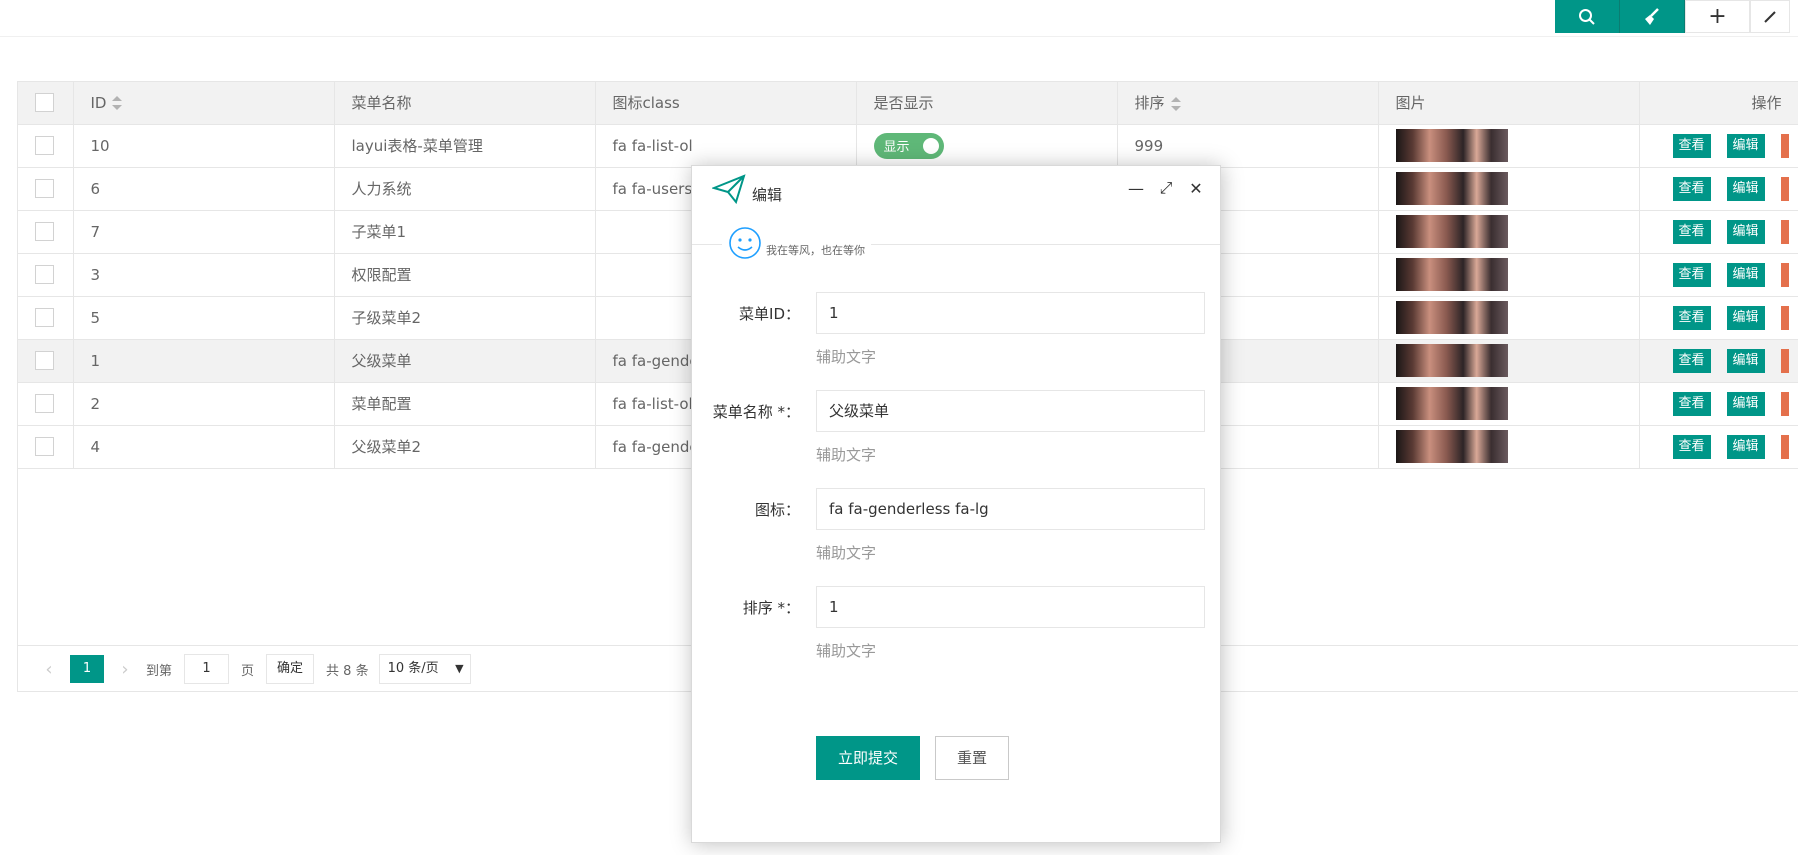 The image size is (1798, 855). What do you see at coordinates (1196, 188) in the screenshot?
I see `close-icon: ✕` at bounding box center [1196, 188].